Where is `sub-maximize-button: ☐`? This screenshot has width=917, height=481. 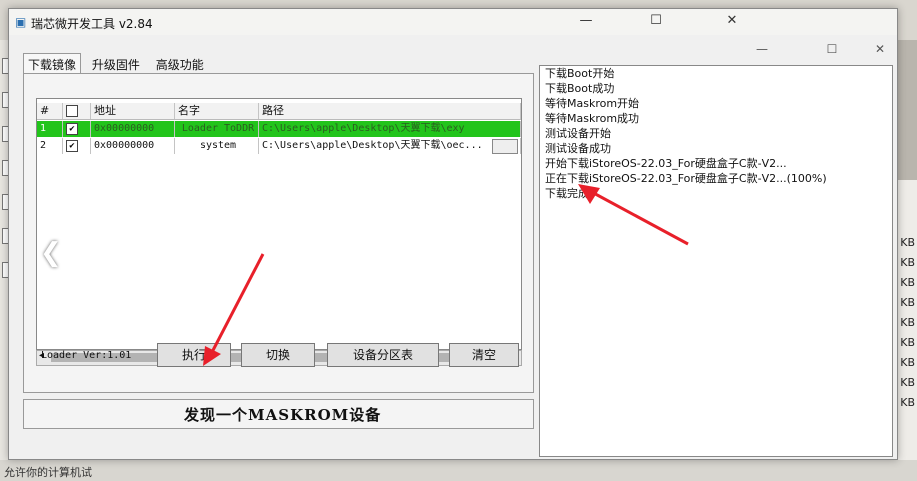 sub-maximize-button: ☐ is located at coordinates (832, 49).